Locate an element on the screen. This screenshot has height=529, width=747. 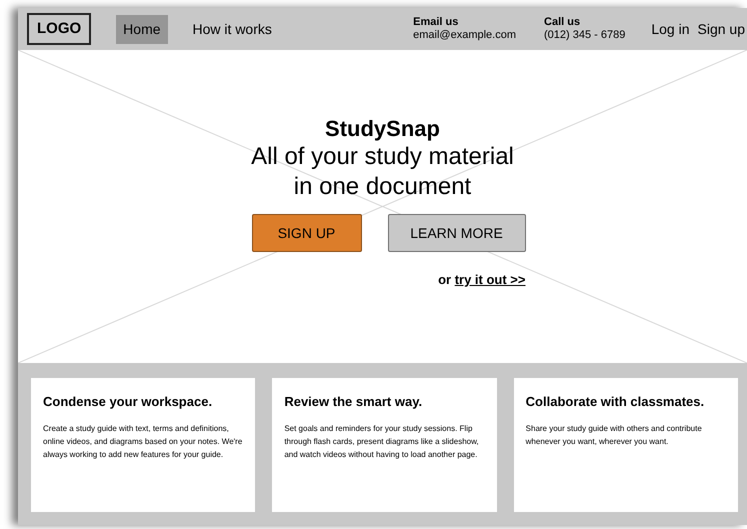
hero-subtitle: All of your study material is located at coordinates (382, 157).